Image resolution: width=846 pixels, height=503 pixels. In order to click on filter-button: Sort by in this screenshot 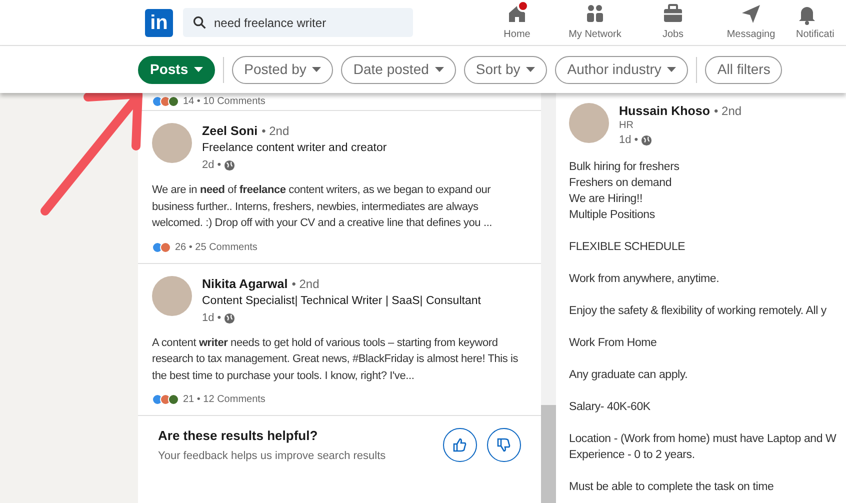, I will do `click(506, 70)`.